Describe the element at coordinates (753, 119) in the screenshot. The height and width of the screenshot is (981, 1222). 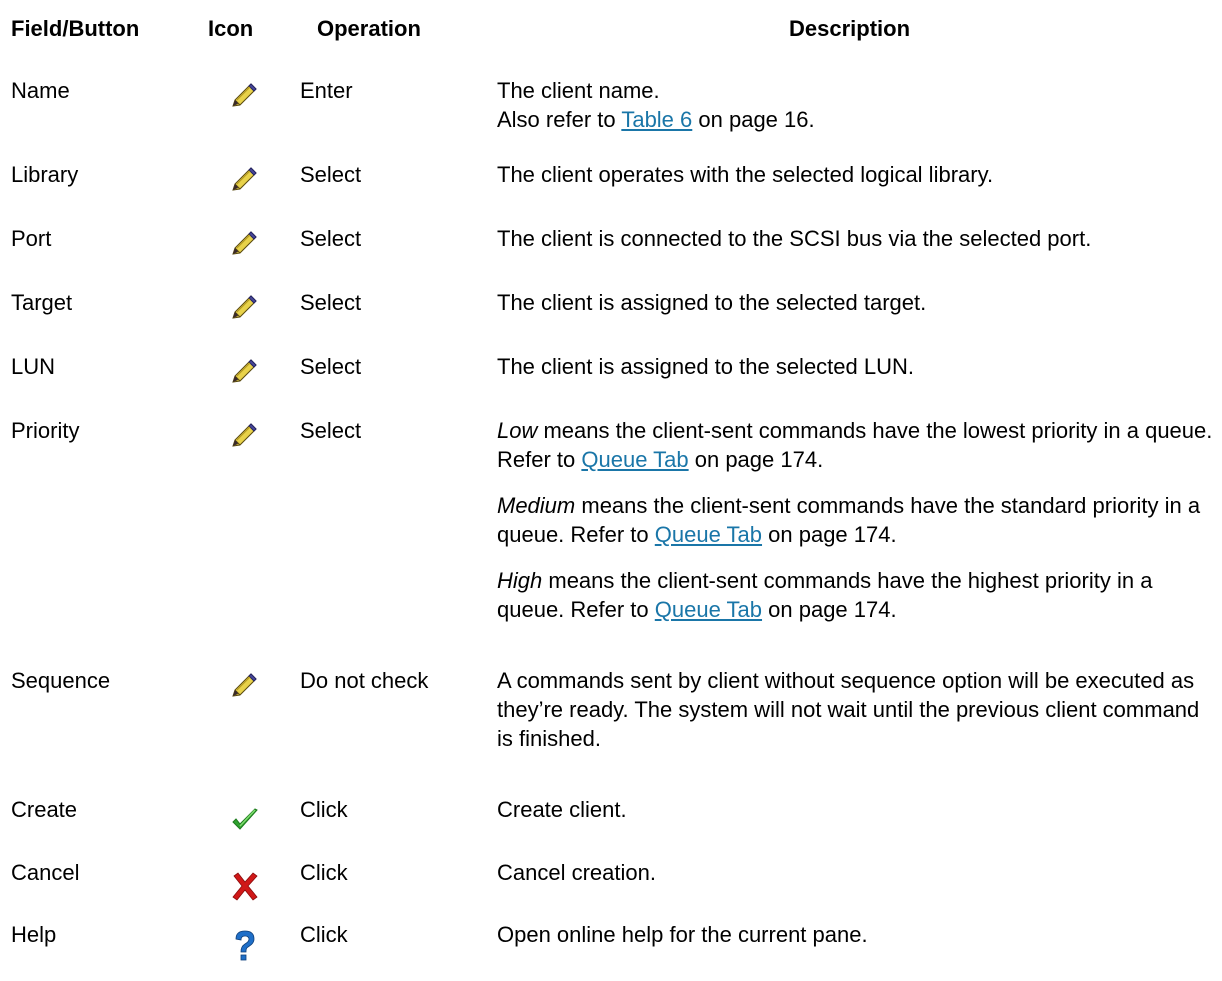
I see `description-text: on page 16.` at that location.